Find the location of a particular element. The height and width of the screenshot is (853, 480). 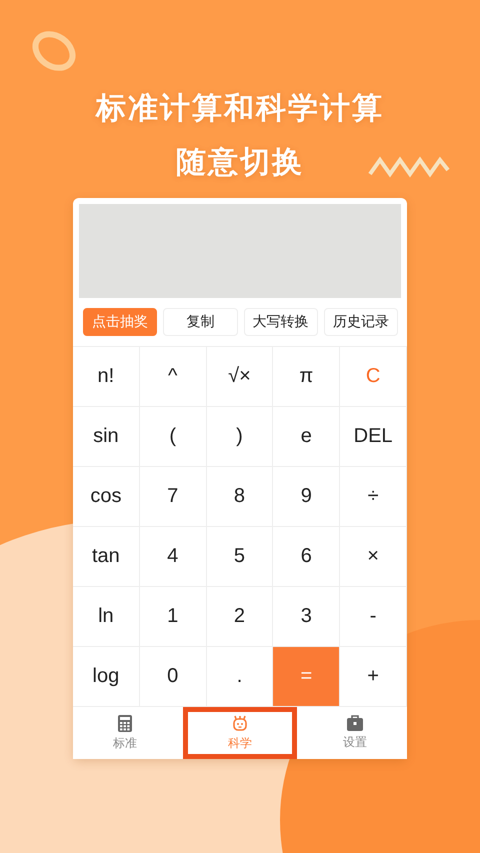

headline: 标准计算和科学计算 is located at coordinates (240, 109).